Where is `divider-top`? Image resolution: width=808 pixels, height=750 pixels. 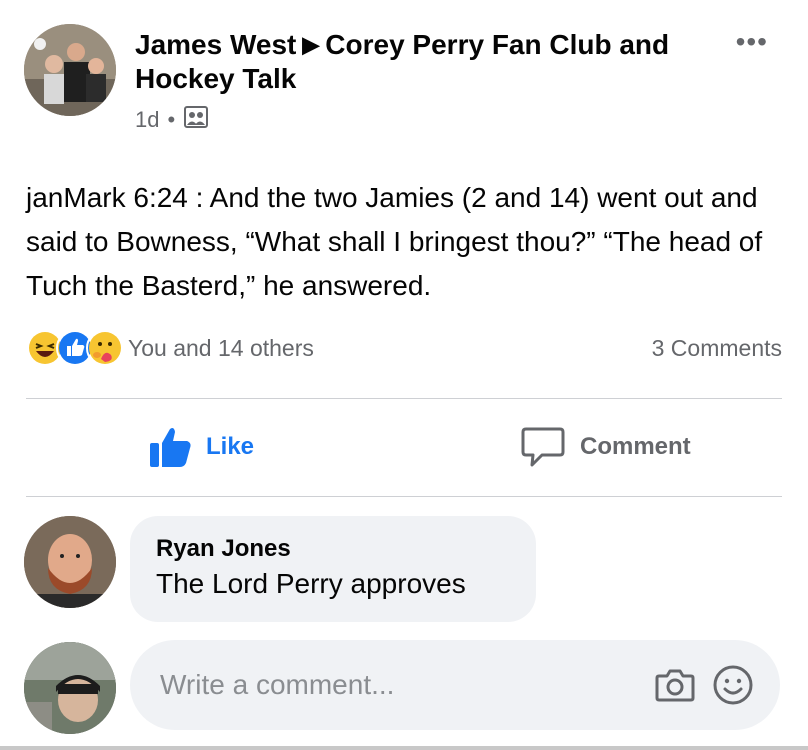
divider-top is located at coordinates (404, 398).